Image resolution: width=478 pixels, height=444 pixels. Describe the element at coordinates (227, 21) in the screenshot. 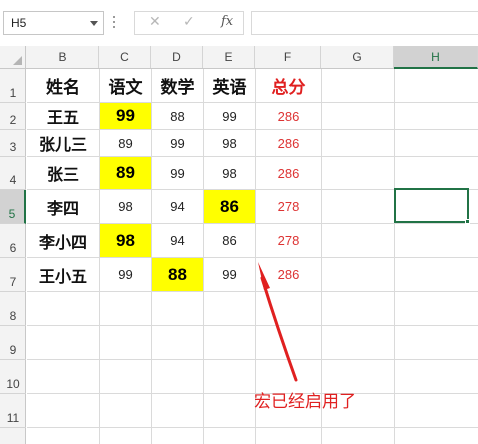

I see `insert-function-icon: fx` at that location.